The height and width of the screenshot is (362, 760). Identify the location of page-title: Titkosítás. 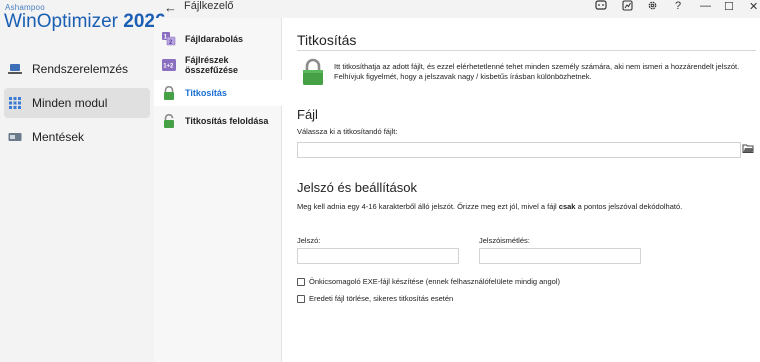
(327, 40).